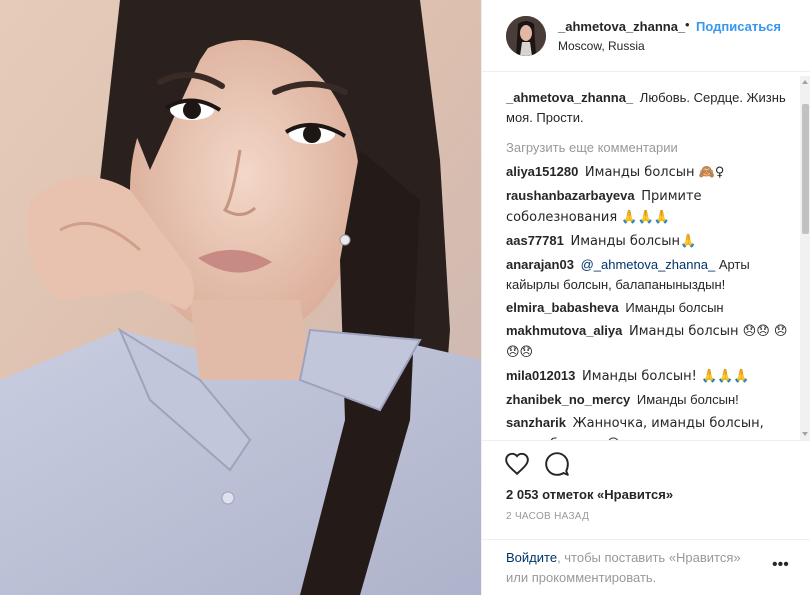 The width and height of the screenshot is (810, 595). What do you see at coordinates (805, 82) in the screenshot?
I see `scroll-up-arrow-icon` at bounding box center [805, 82].